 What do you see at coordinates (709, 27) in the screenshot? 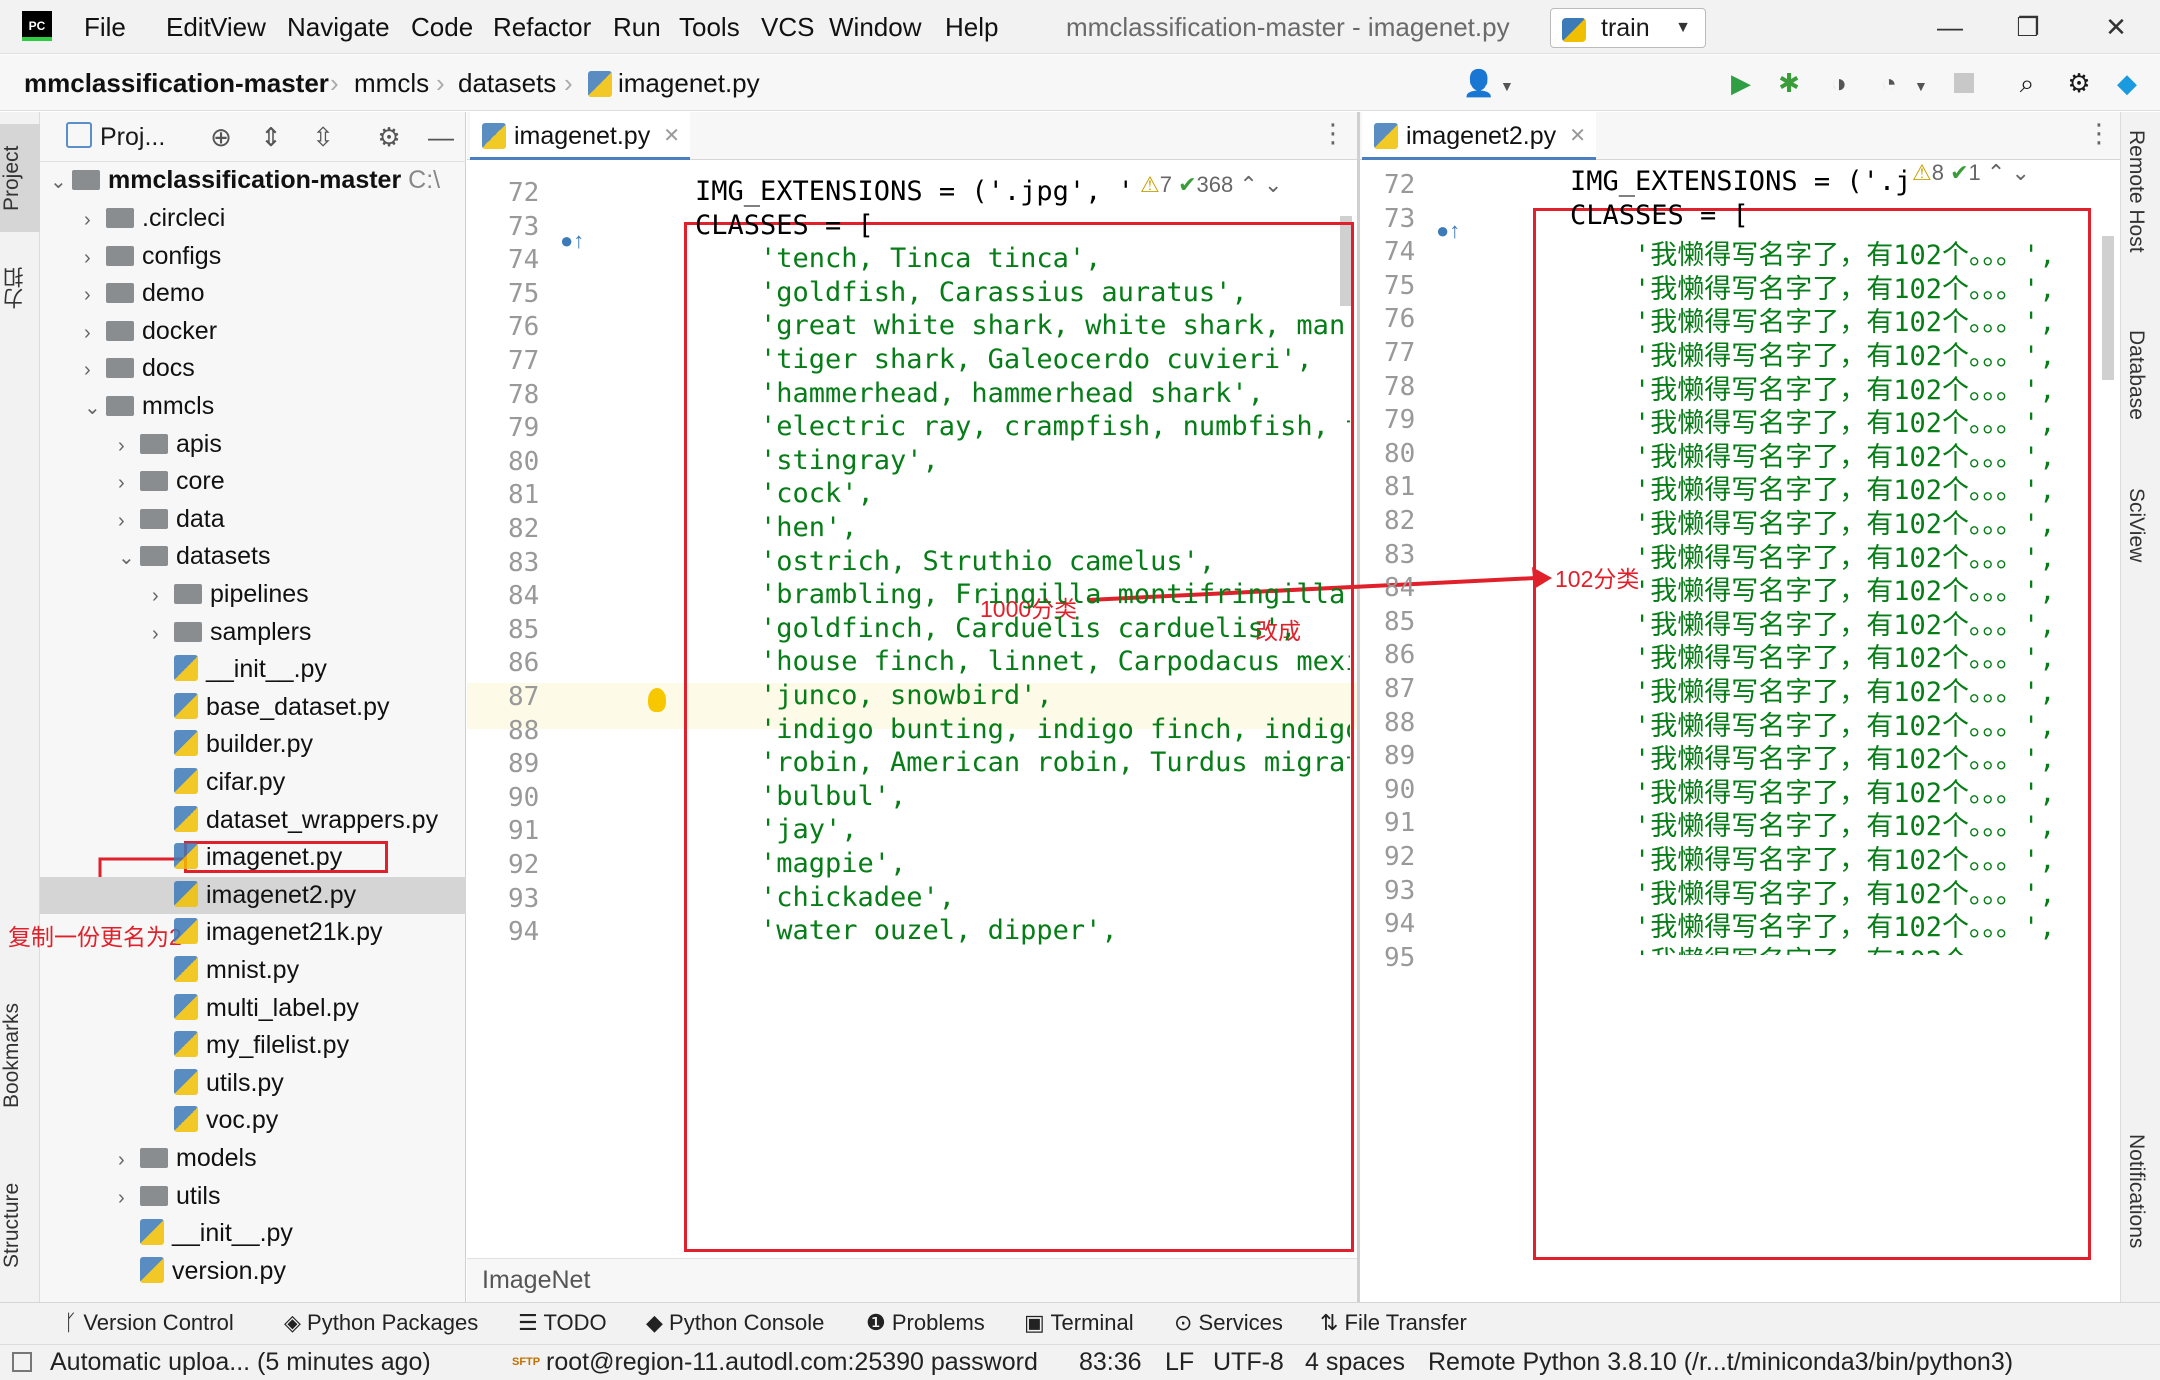
I see `menu-tools: Tools` at bounding box center [709, 27].